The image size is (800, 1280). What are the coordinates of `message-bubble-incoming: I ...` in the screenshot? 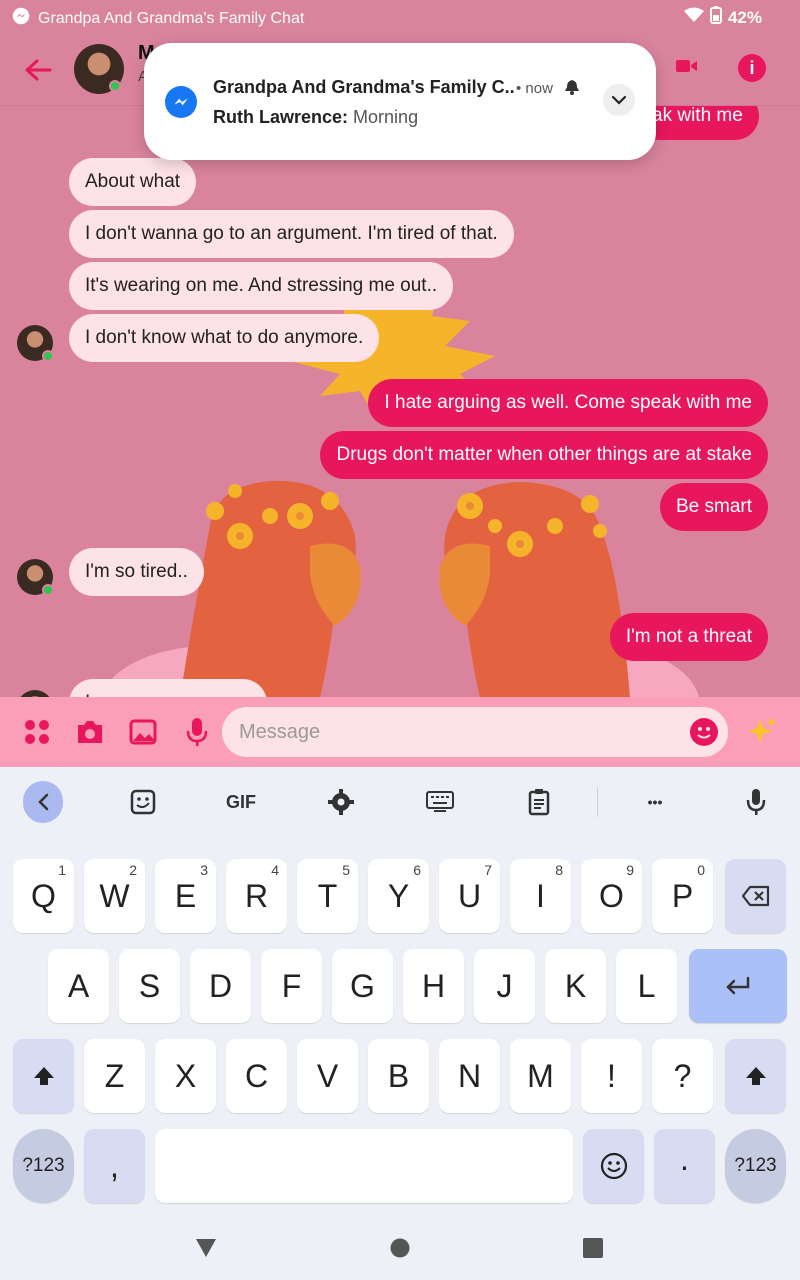 It's located at (168, 688).